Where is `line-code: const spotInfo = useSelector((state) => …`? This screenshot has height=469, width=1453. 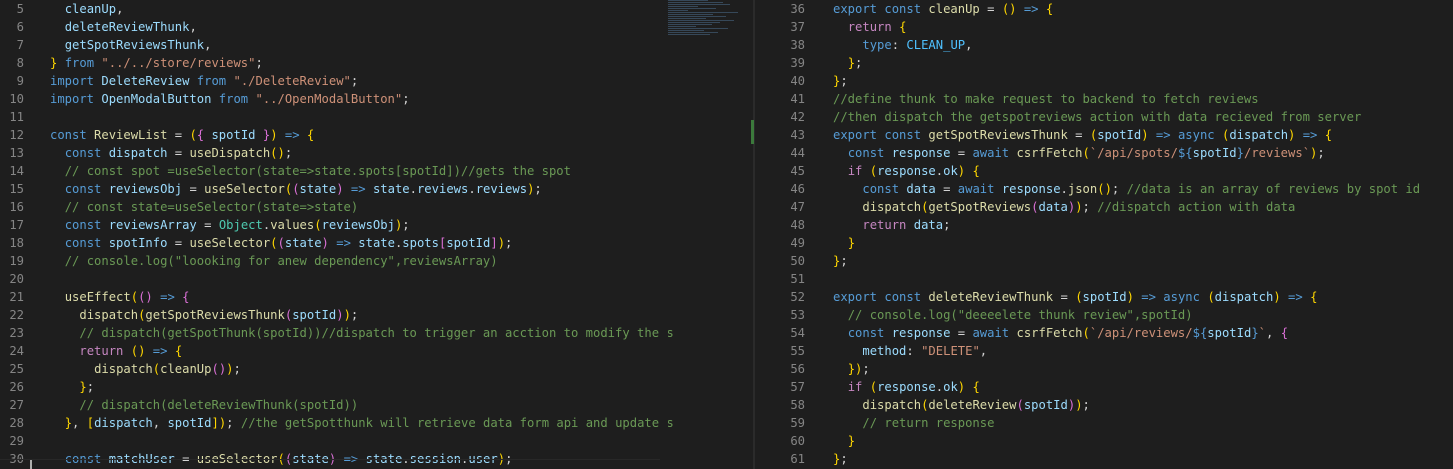 line-code: const spotInfo = useSelector((state) => … is located at coordinates (281, 243).